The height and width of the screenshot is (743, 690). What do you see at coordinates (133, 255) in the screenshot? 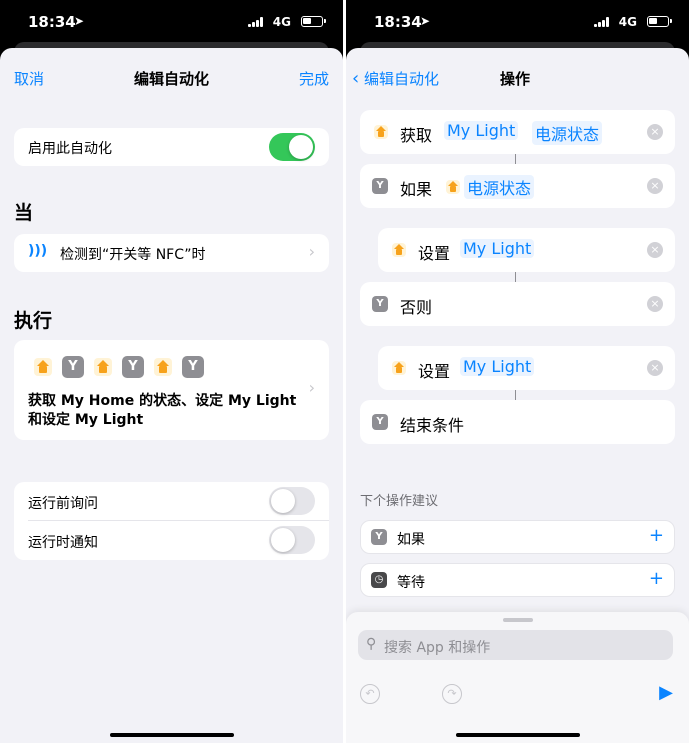
I see `trigger-label: 检测到“开关等 NFC”时` at bounding box center [133, 255].